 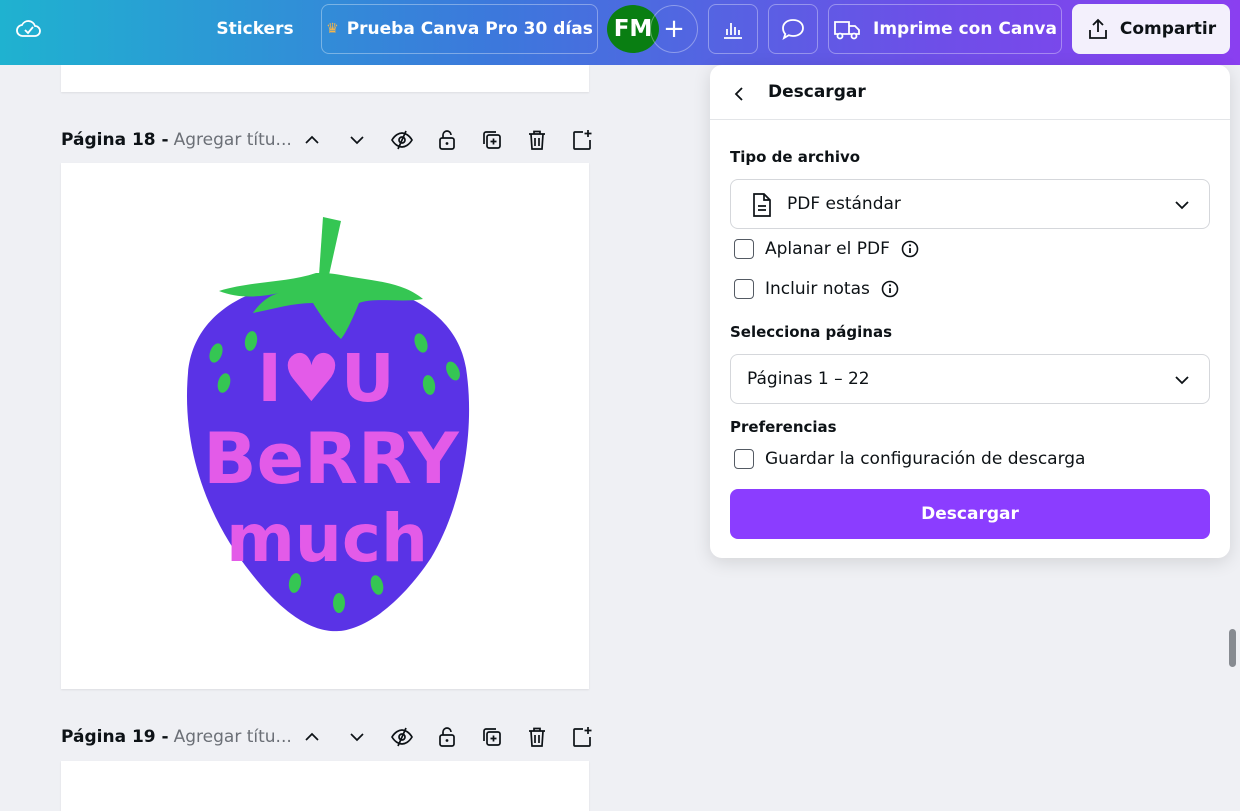 What do you see at coordinates (744, 249) in the screenshot?
I see `flatten-pdf-checkbox` at bounding box center [744, 249].